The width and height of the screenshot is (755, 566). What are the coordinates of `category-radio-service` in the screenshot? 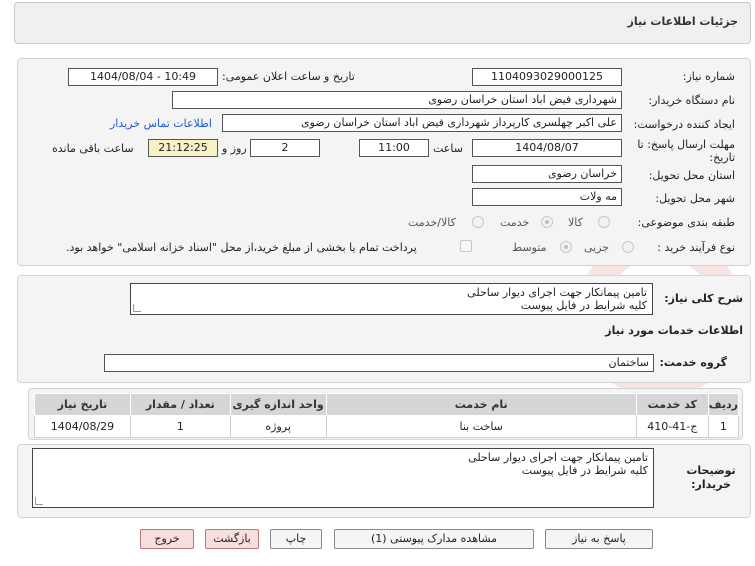 It's located at (547, 222).